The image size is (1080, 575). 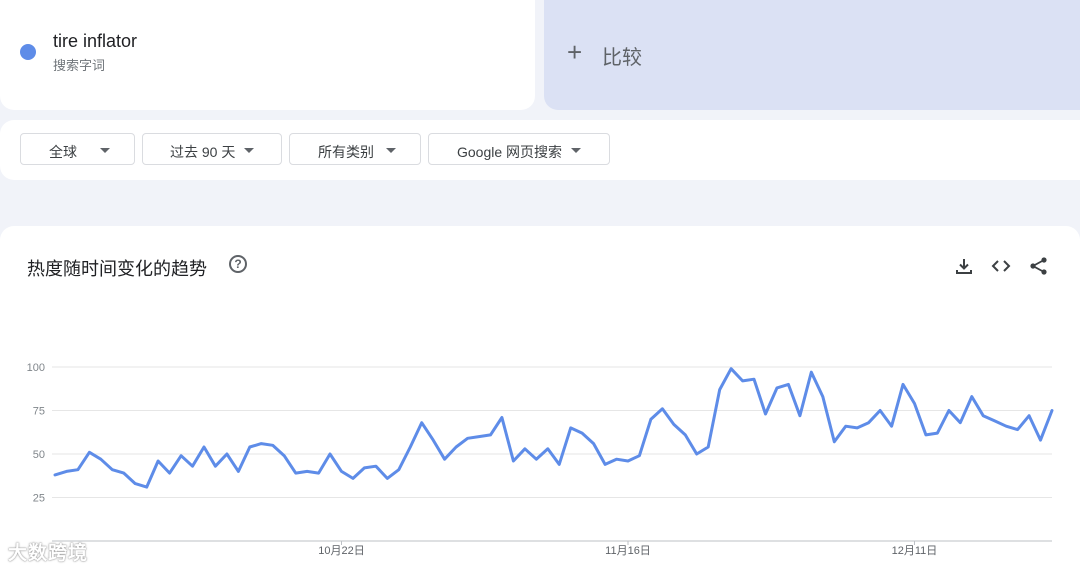 What do you see at coordinates (77, 149) in the screenshot?
I see `region-filter: 全球` at bounding box center [77, 149].